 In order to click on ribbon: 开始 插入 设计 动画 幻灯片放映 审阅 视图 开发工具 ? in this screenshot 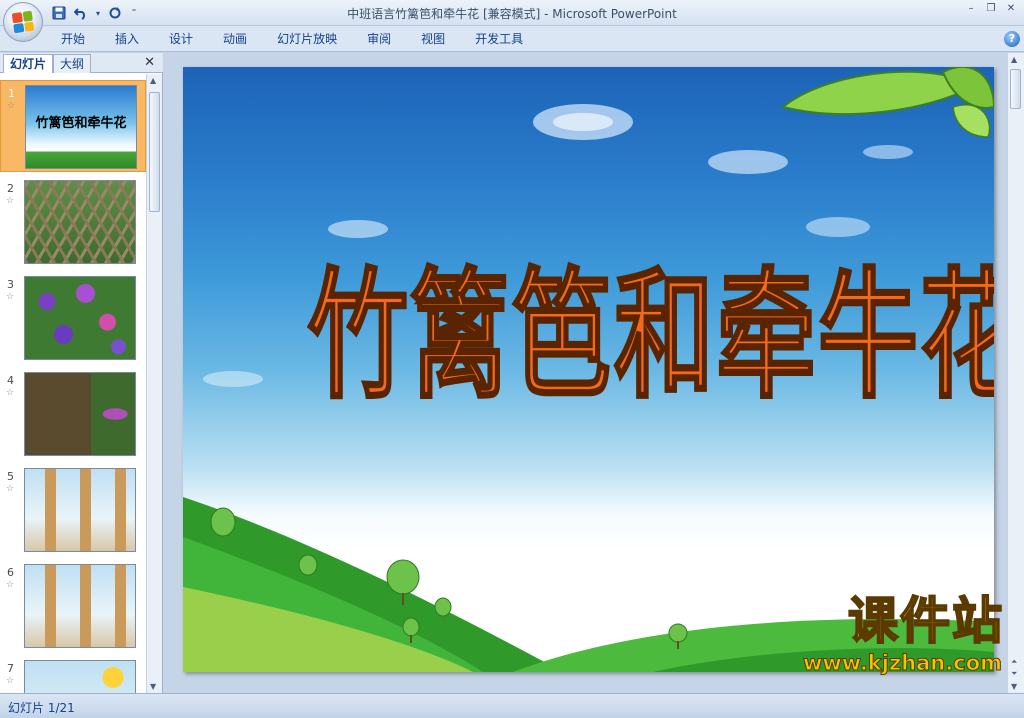, I will do `click(512, 39)`.